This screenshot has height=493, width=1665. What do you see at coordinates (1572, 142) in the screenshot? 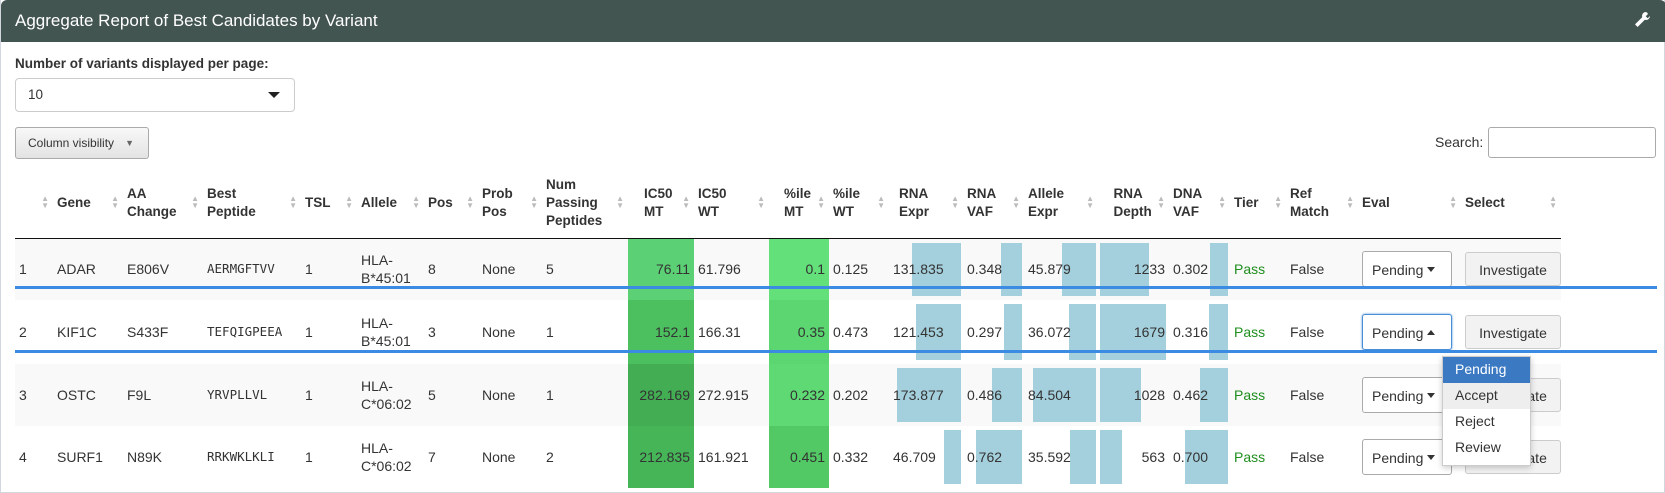
I see `search-input` at bounding box center [1572, 142].